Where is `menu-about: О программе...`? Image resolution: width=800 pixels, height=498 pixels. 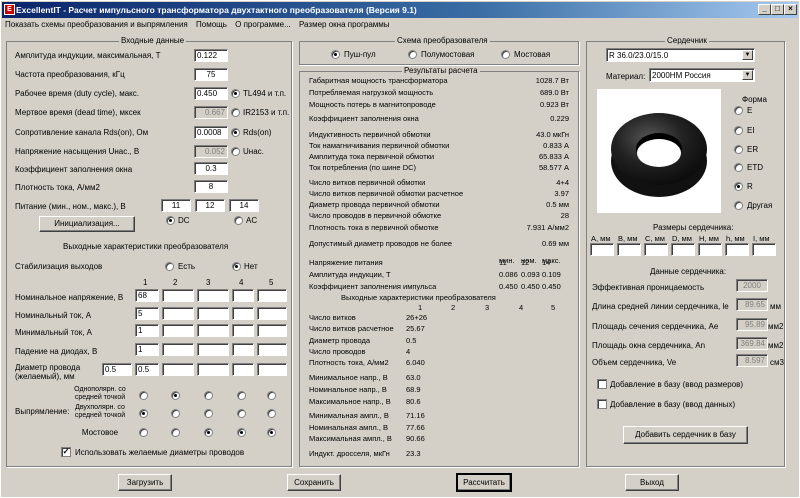 menu-about: О программе... is located at coordinates (263, 24).